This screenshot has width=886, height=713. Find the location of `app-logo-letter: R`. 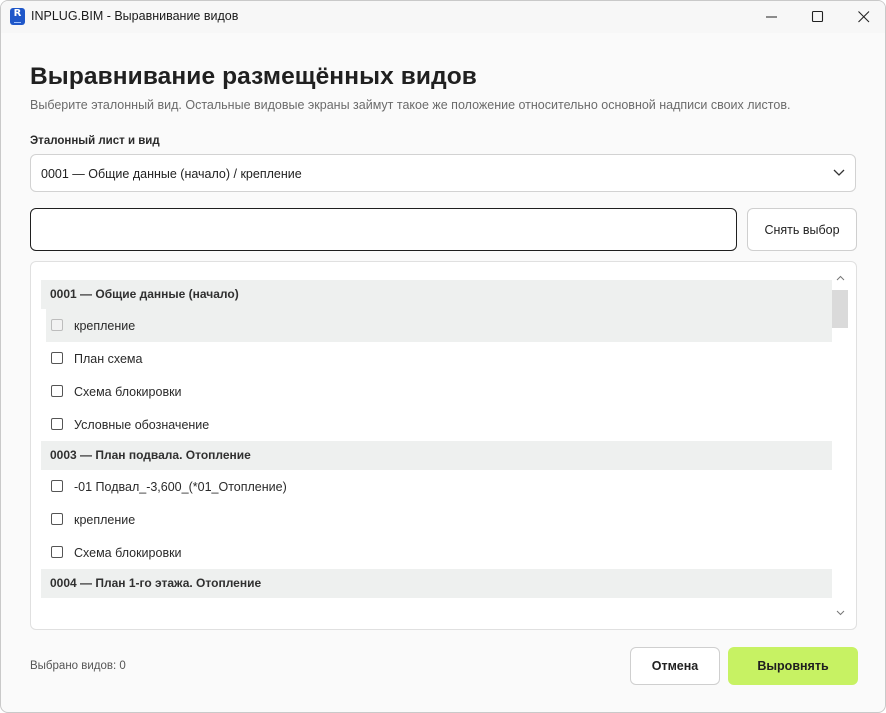

app-logo-letter: R is located at coordinates (17, 13).